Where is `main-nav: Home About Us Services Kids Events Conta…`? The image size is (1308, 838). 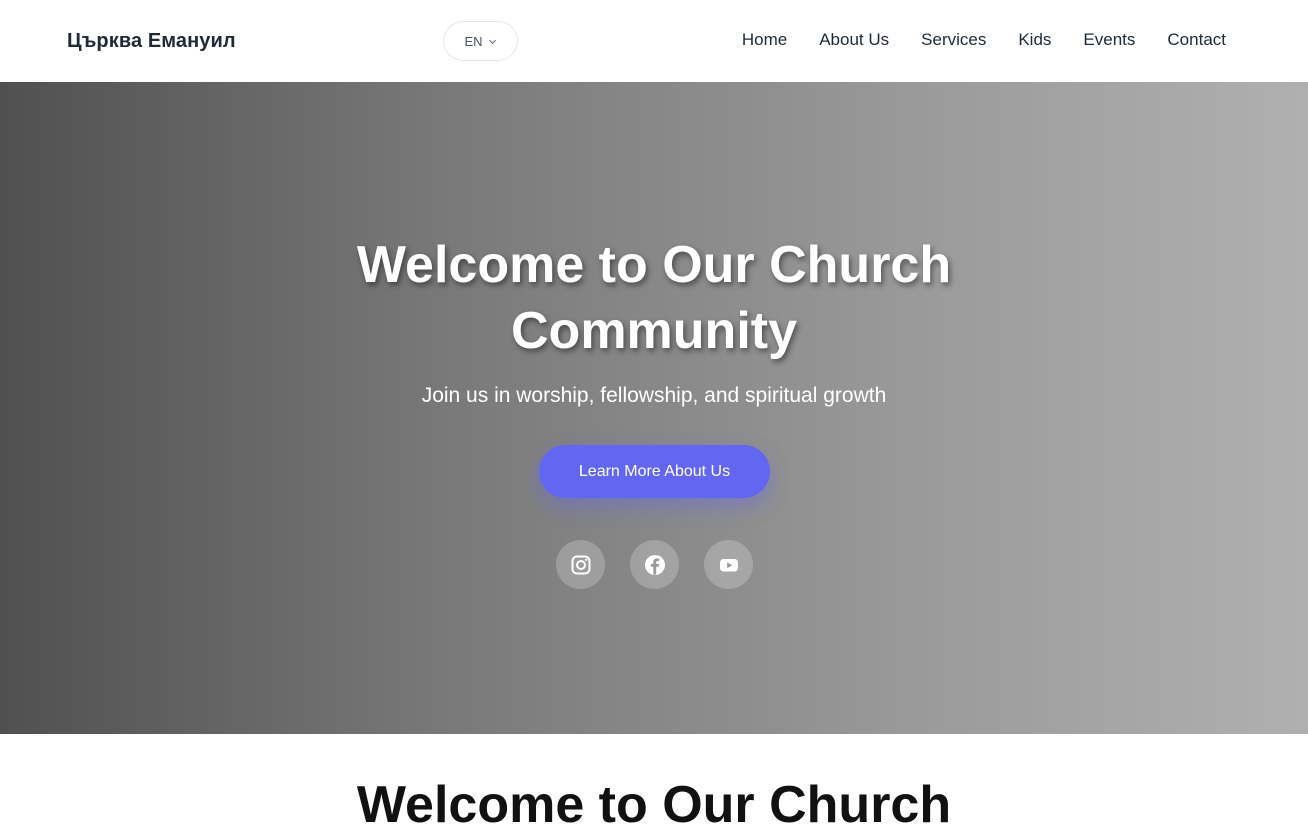
main-nav: Home About Us Services Kids Events Conta… is located at coordinates (984, 40).